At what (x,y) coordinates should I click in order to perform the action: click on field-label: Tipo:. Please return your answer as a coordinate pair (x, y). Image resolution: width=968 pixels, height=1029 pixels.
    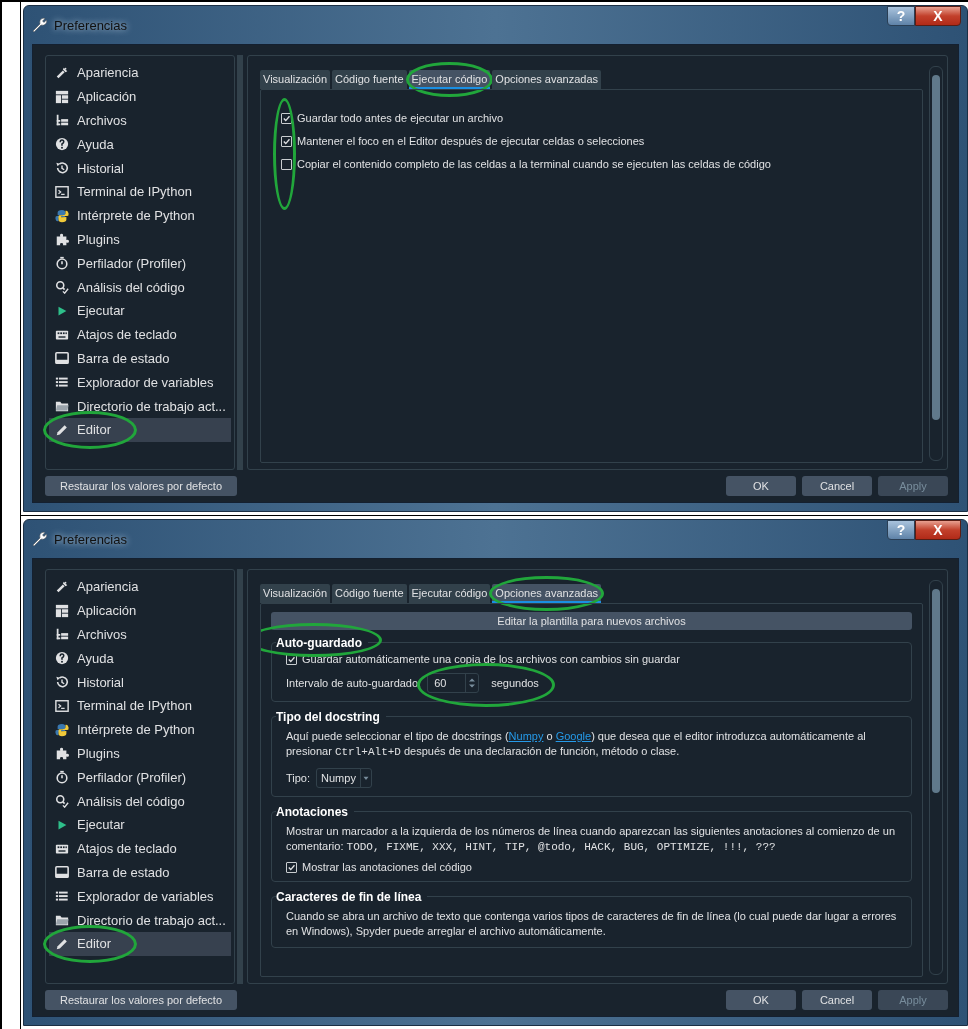
    Looking at the image, I should click on (298, 778).